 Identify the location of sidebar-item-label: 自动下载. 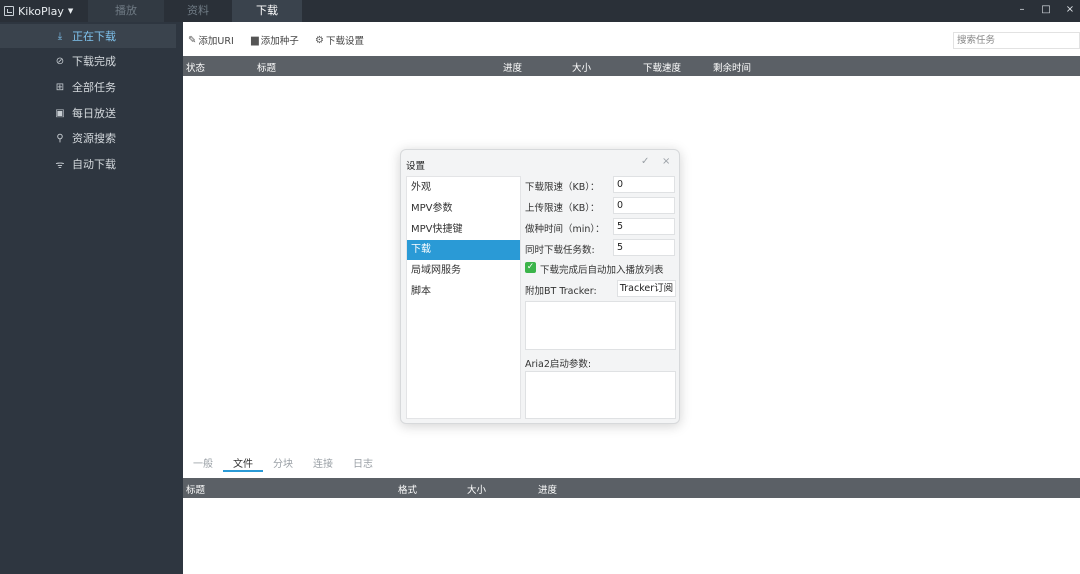
(94, 164).